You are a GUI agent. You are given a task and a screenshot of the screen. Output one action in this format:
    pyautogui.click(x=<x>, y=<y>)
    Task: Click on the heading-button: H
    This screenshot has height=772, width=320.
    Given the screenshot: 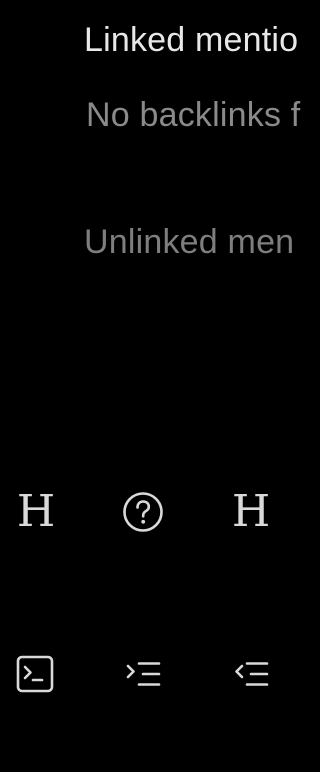 What is the action you would take?
    pyautogui.click(x=36, y=512)
    